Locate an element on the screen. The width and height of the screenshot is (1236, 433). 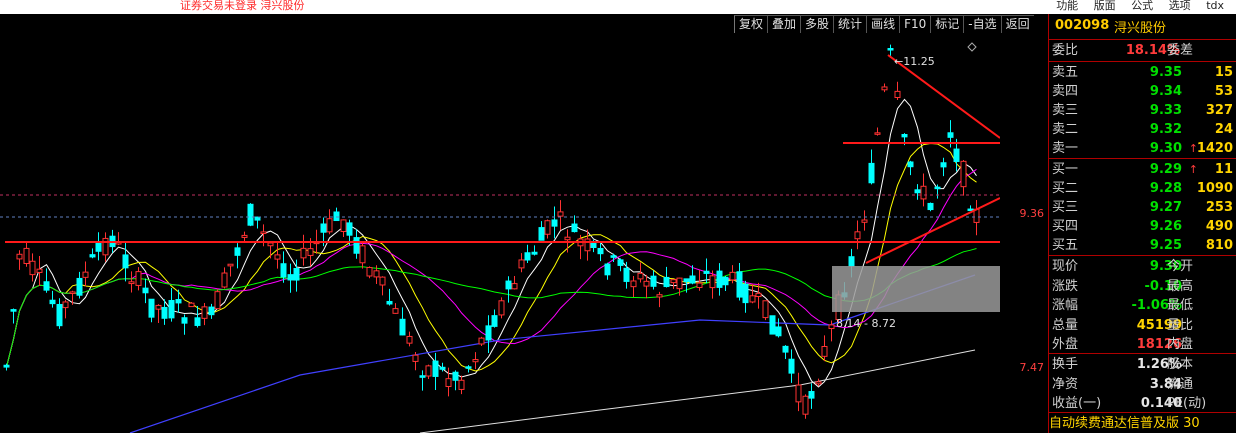
bid-label: 买二 is located at coordinates (1065, 188).